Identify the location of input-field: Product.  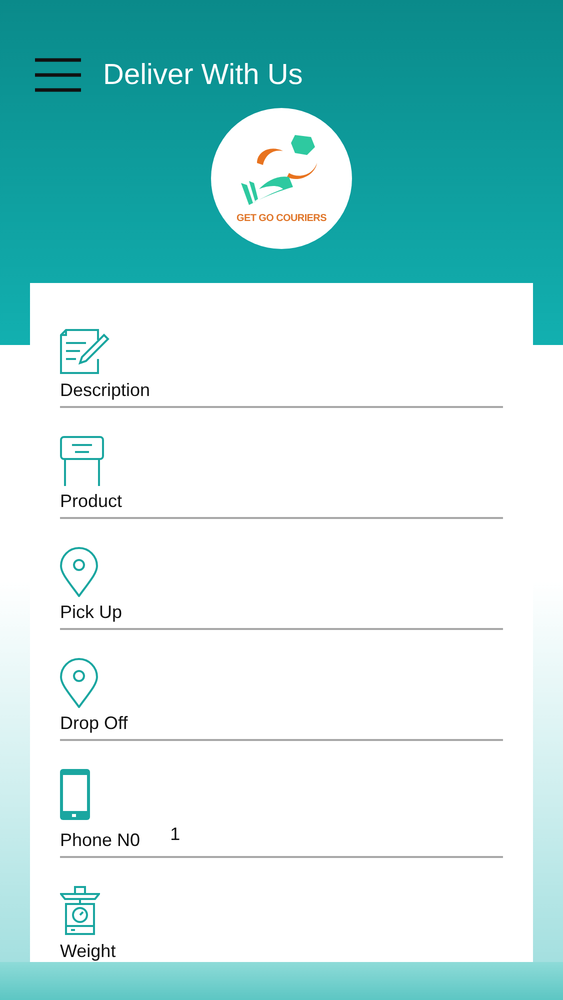
(281, 504).